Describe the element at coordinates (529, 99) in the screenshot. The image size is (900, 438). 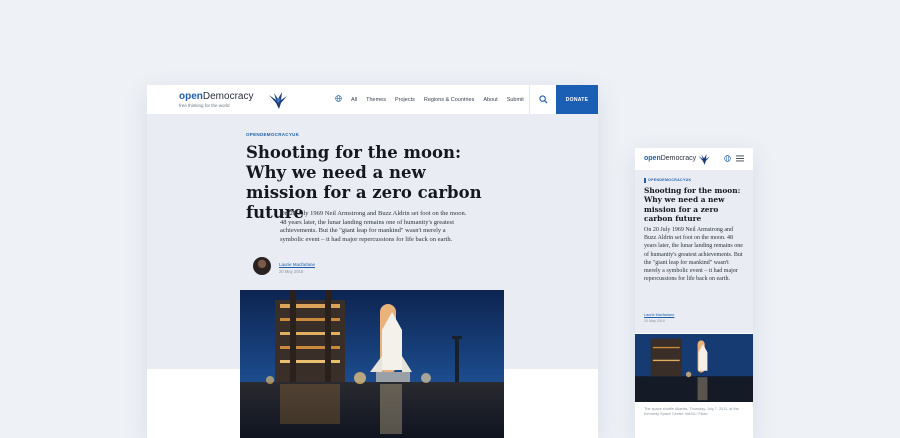
I see `nav-divider` at that location.